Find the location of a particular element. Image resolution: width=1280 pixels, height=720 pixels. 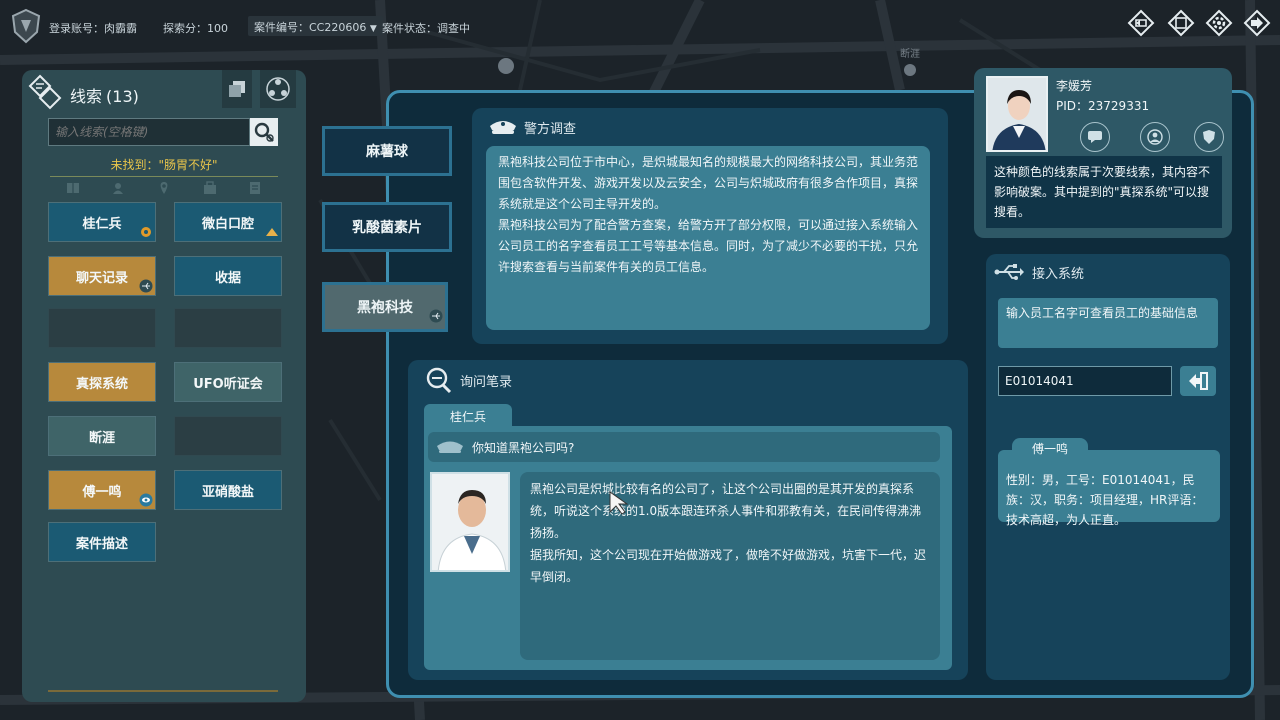

case-label: 案件编号： is located at coordinates (281, 27).